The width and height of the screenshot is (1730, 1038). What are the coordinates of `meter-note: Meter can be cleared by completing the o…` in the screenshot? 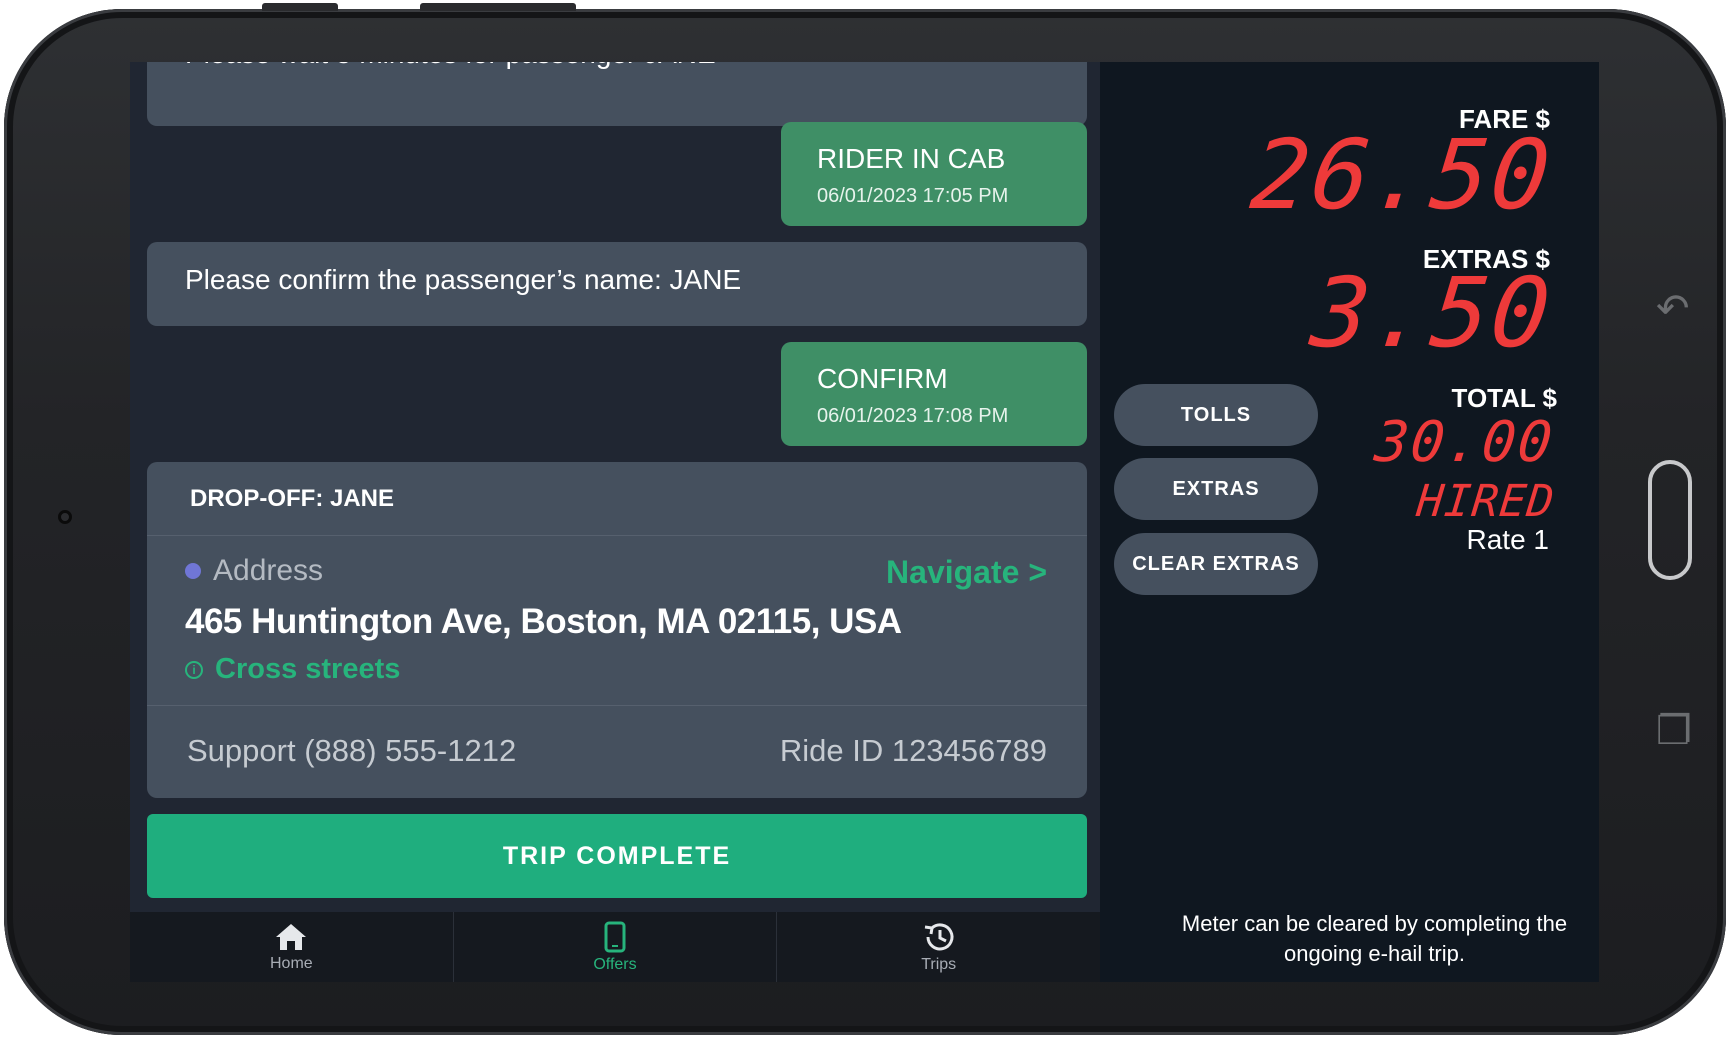 It's located at (1374, 938).